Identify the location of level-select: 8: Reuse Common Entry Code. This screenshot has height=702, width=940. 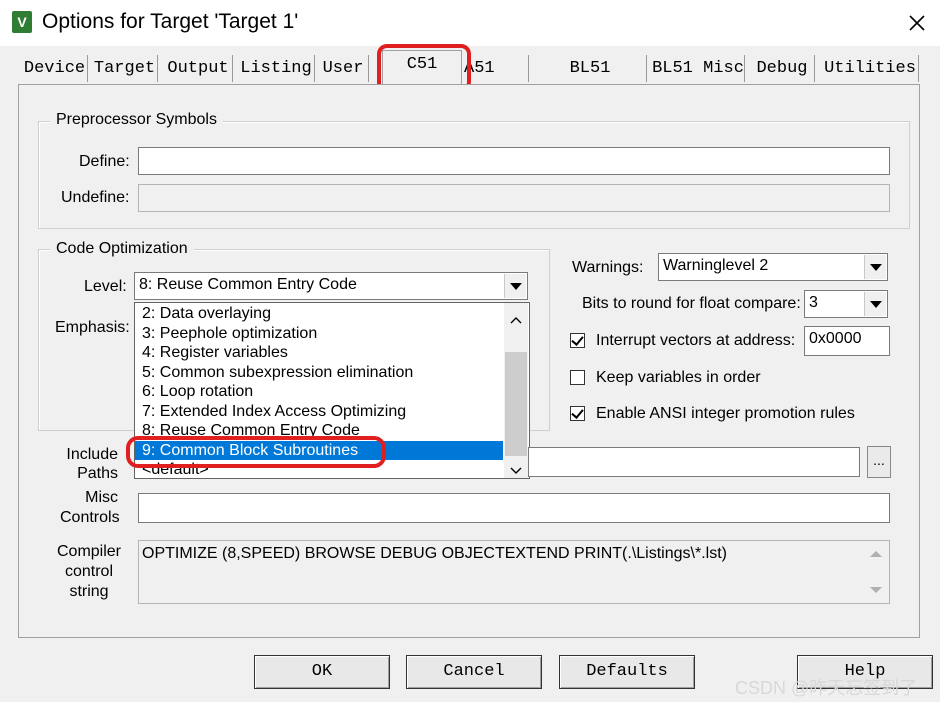
(331, 286).